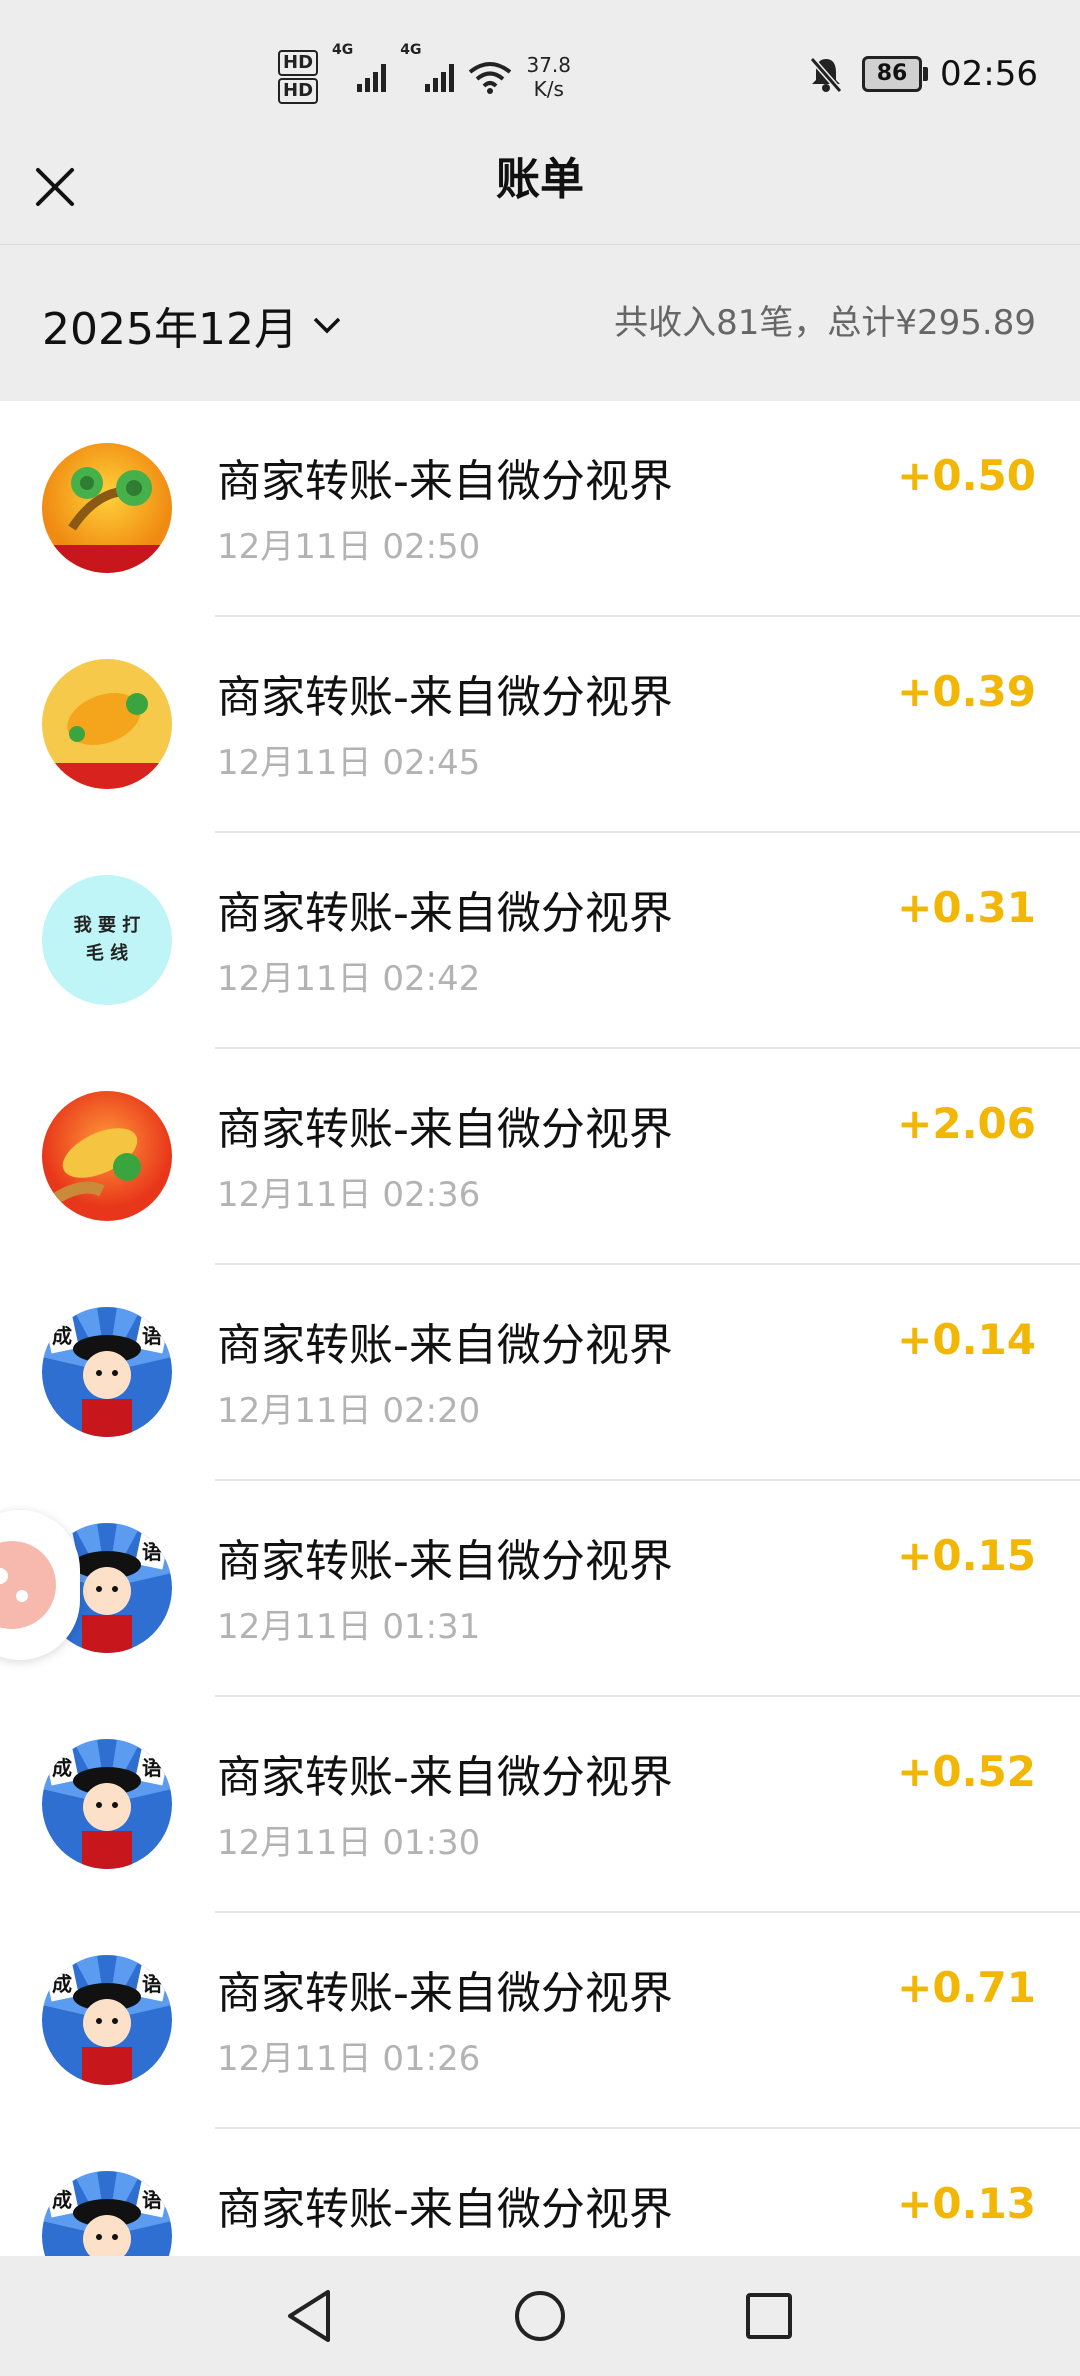  I want to click on status-left: HD HD 4G 4G 37.8 K/s, so click(424, 77).